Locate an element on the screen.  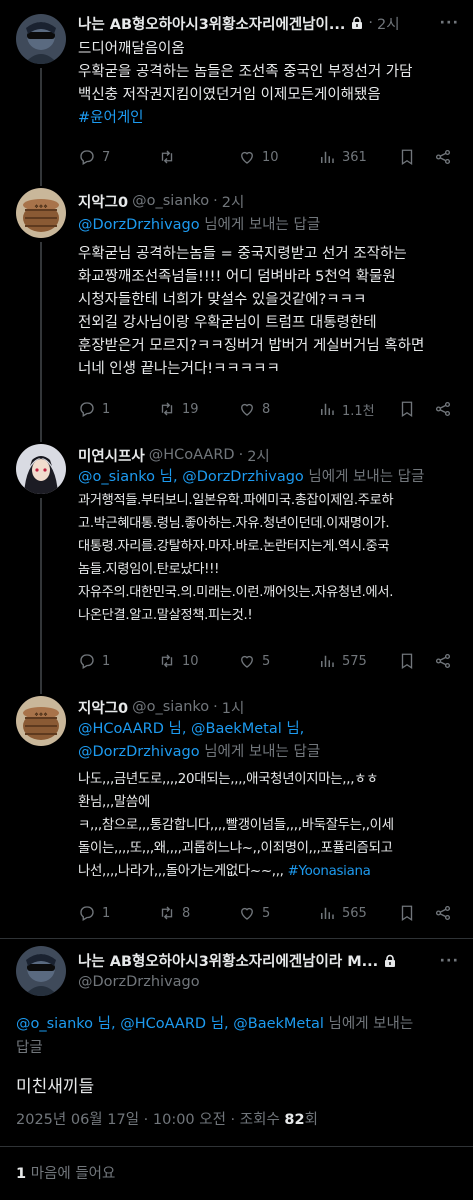
like-button: 8 is located at coordinates (278, 409).